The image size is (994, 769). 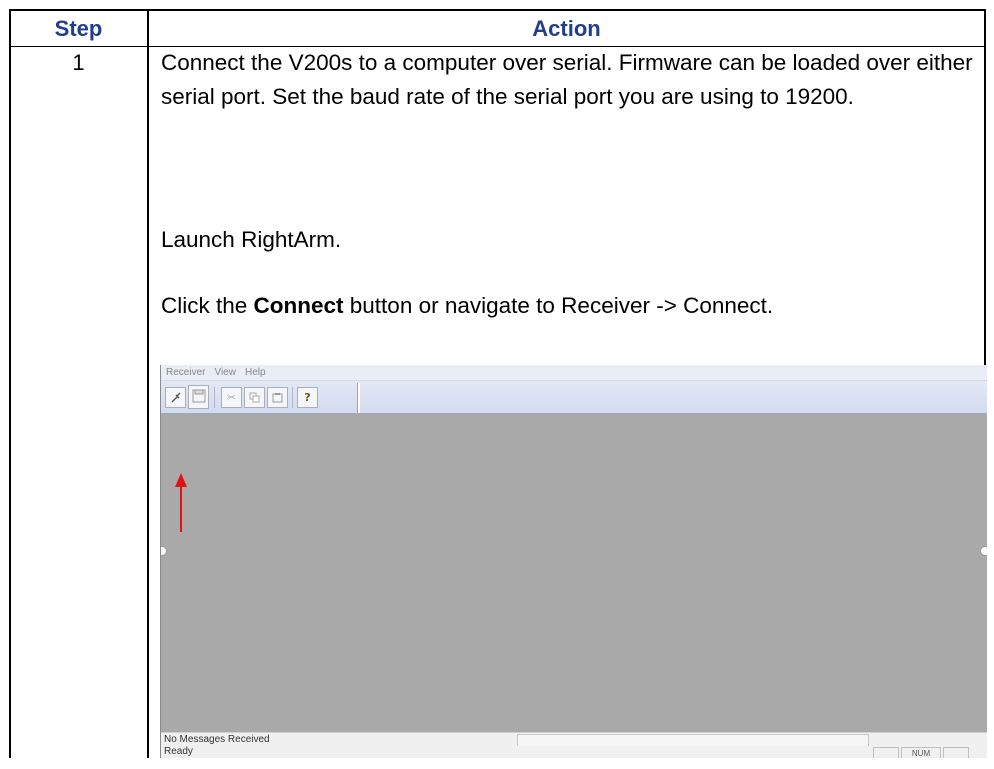 What do you see at coordinates (574, 752) in the screenshot?
I see `status-bar: Ready NUM` at bounding box center [574, 752].